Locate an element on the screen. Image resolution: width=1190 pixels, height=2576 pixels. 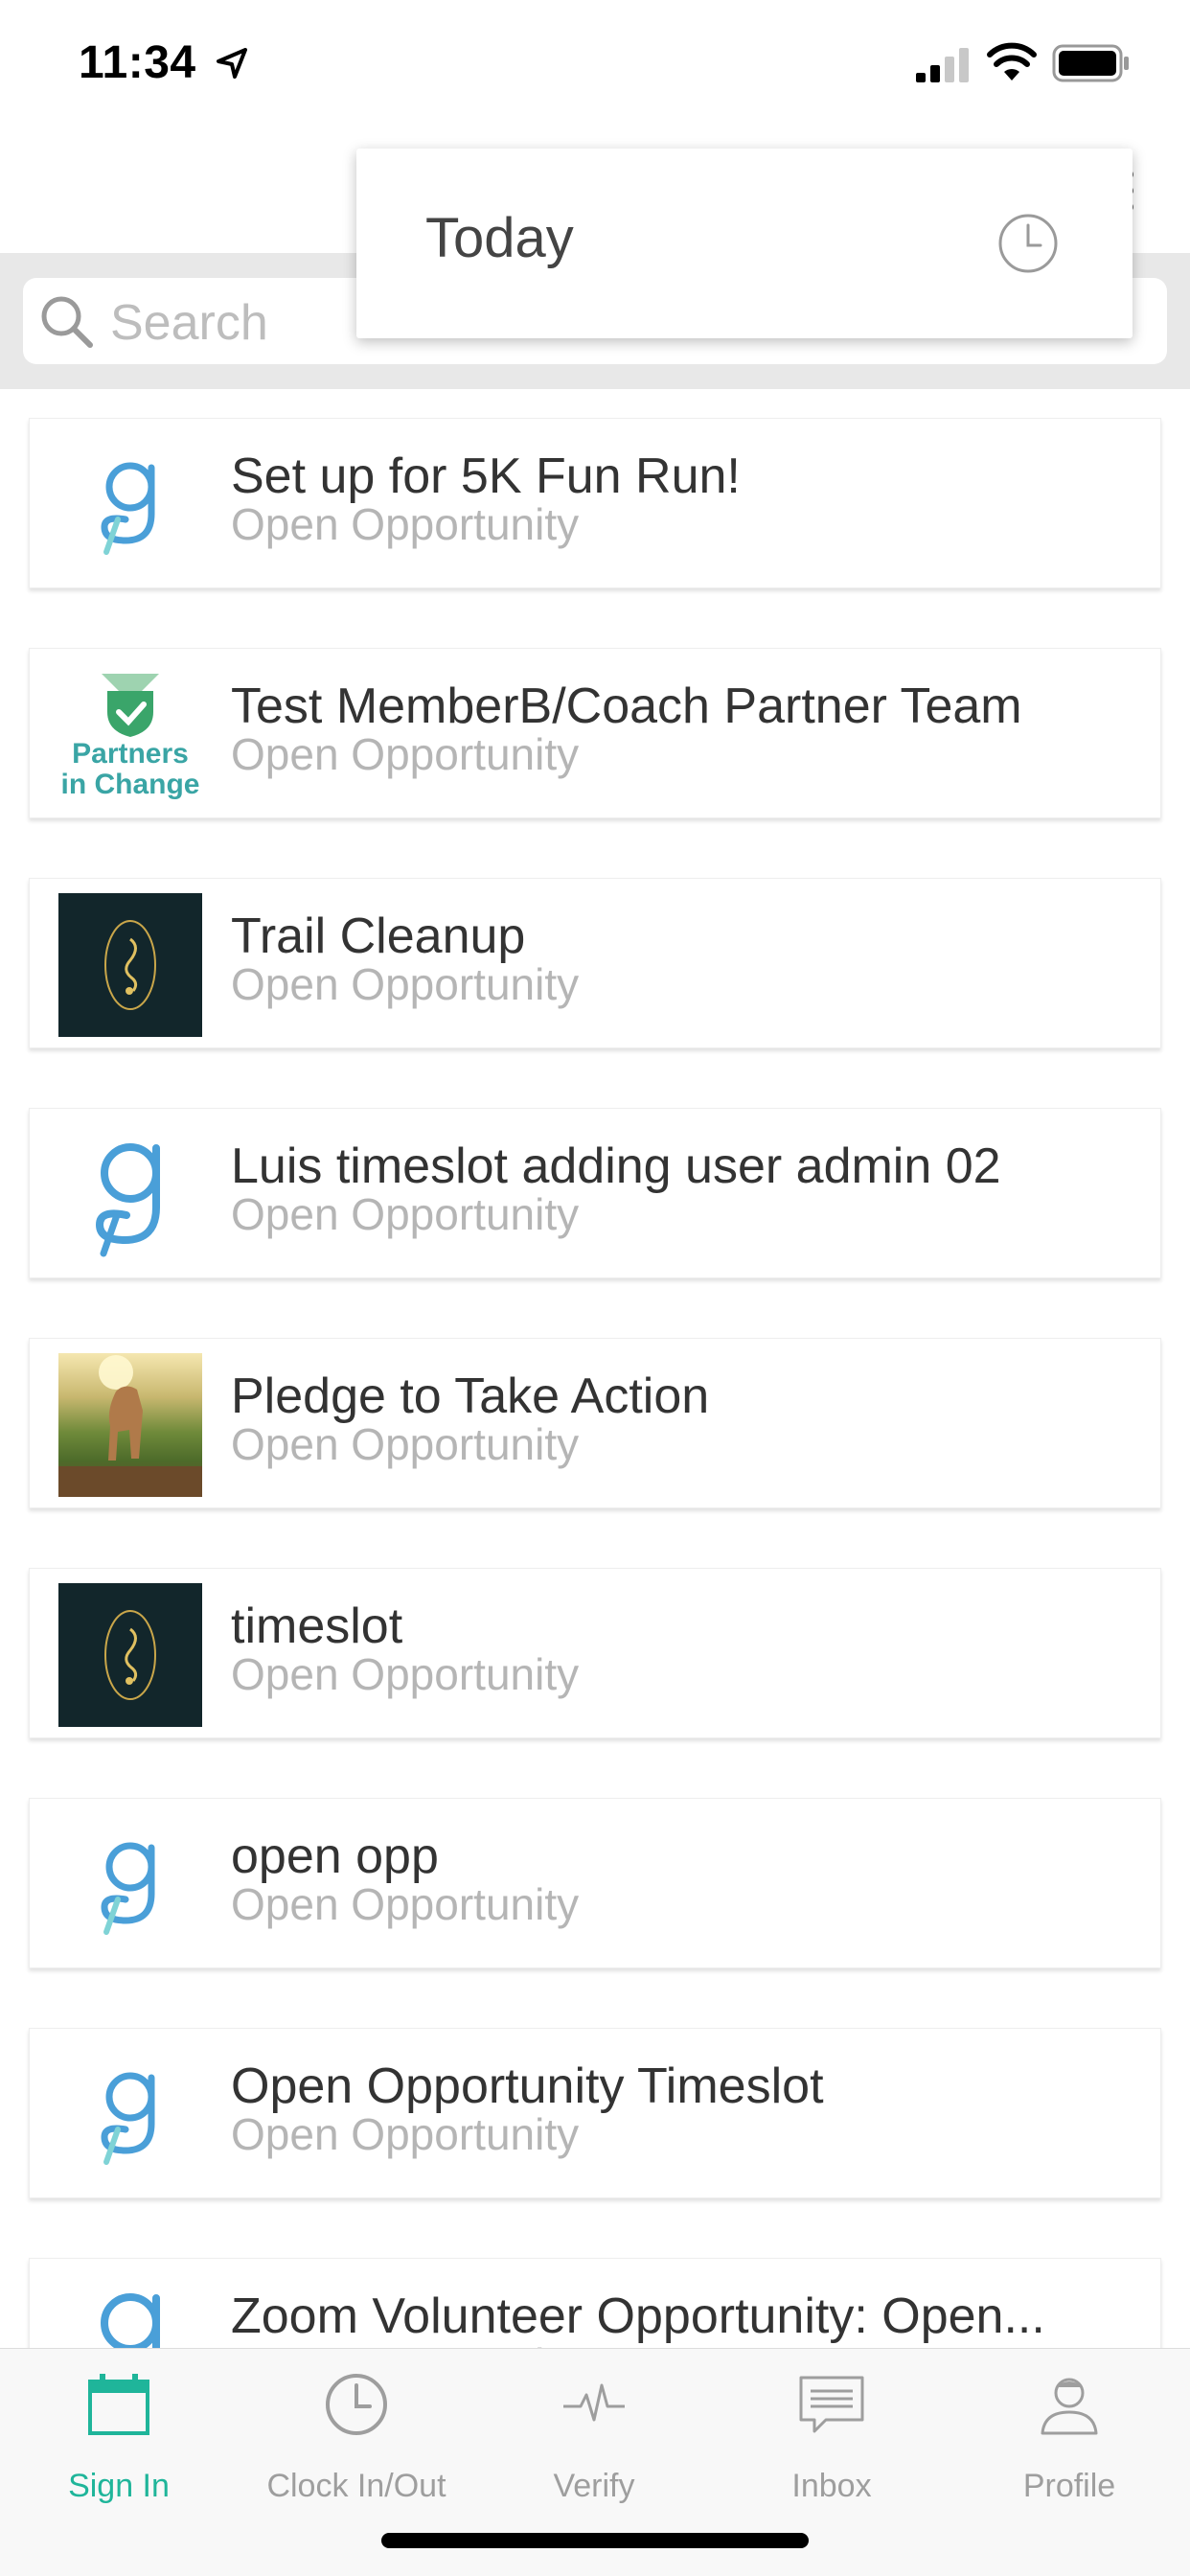
logo-text: Partners is located at coordinates (131, 754).